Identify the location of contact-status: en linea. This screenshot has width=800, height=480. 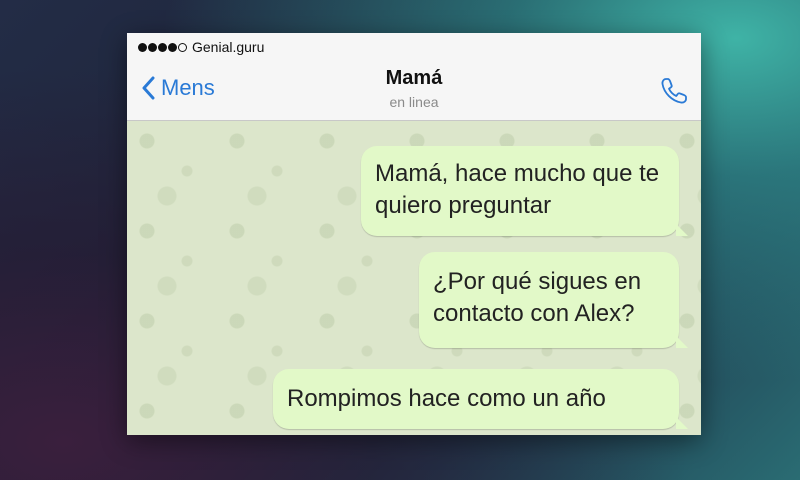
(414, 102).